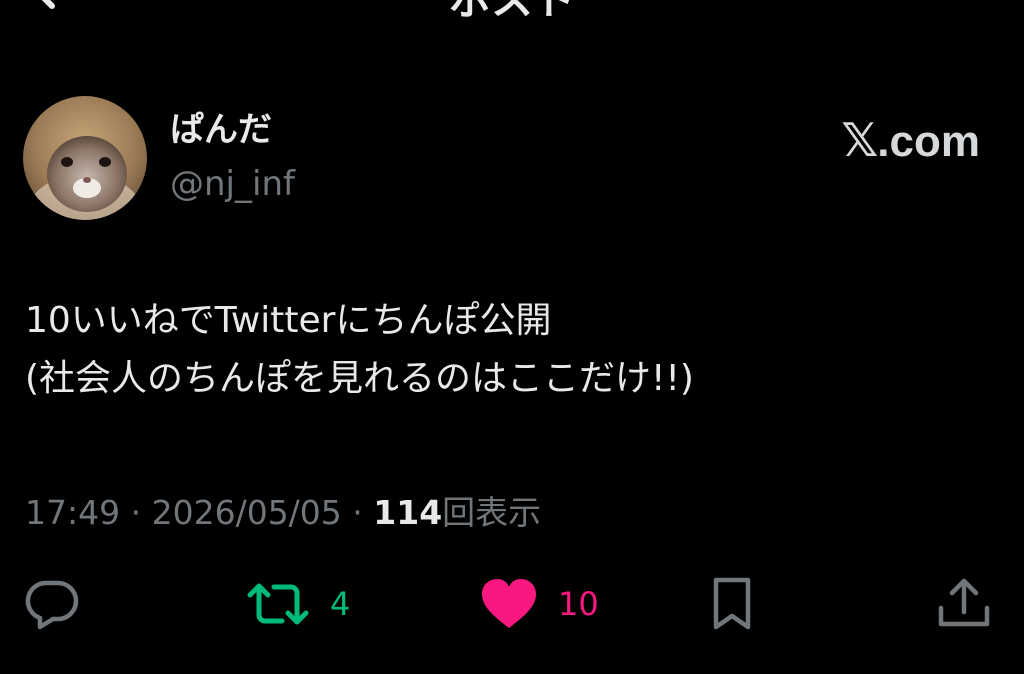  I want to click on reply-button, so click(52, 604).